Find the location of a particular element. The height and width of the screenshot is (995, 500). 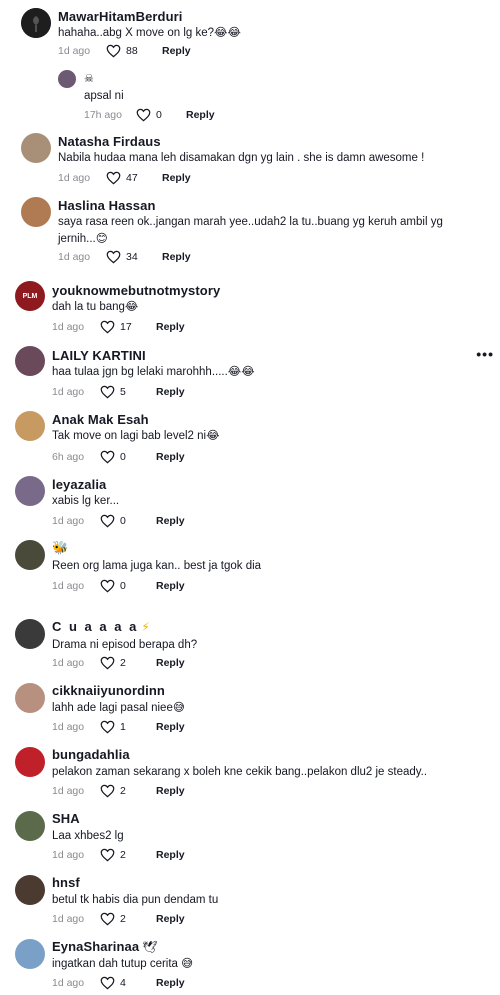

avatar-text: PLM is located at coordinates (30, 296).